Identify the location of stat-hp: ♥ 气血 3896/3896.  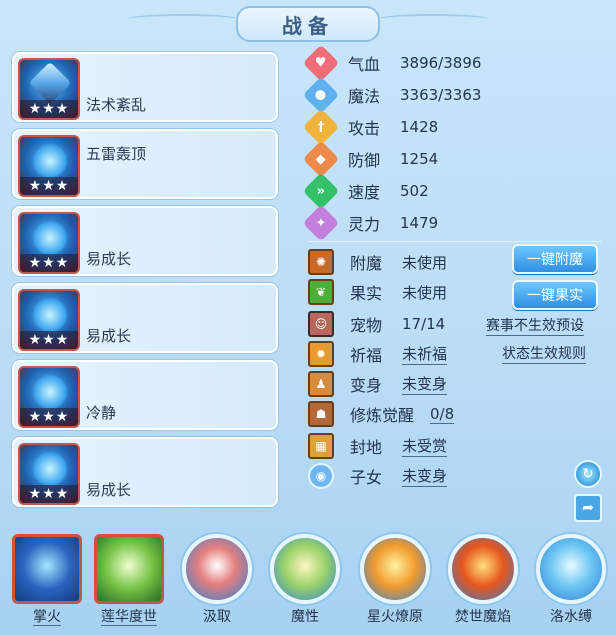
(392, 63).